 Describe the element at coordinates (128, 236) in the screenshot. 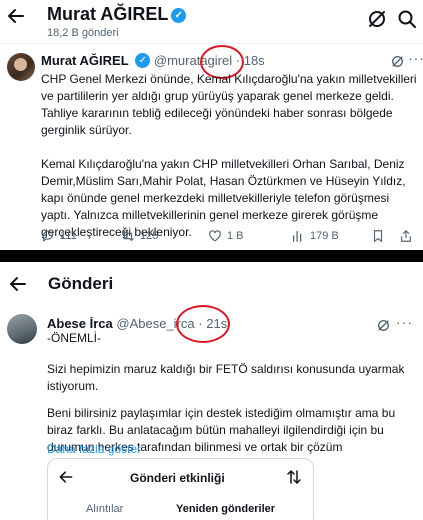

I see `repost-icon` at that location.